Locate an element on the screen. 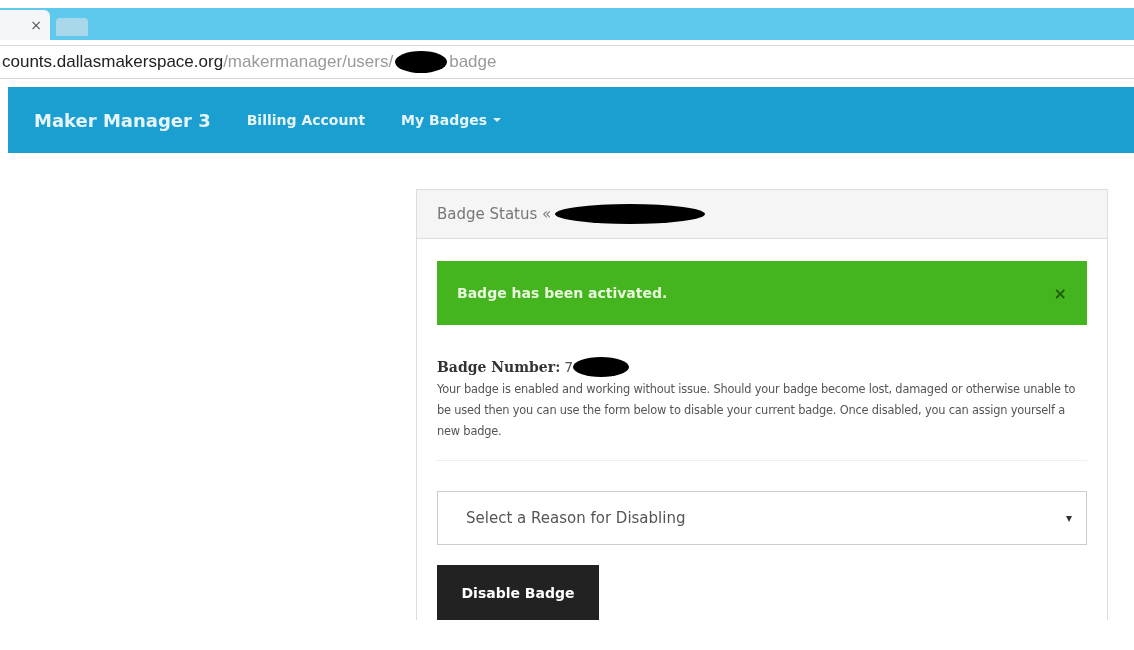  badge-number: 7 is located at coordinates (569, 367).